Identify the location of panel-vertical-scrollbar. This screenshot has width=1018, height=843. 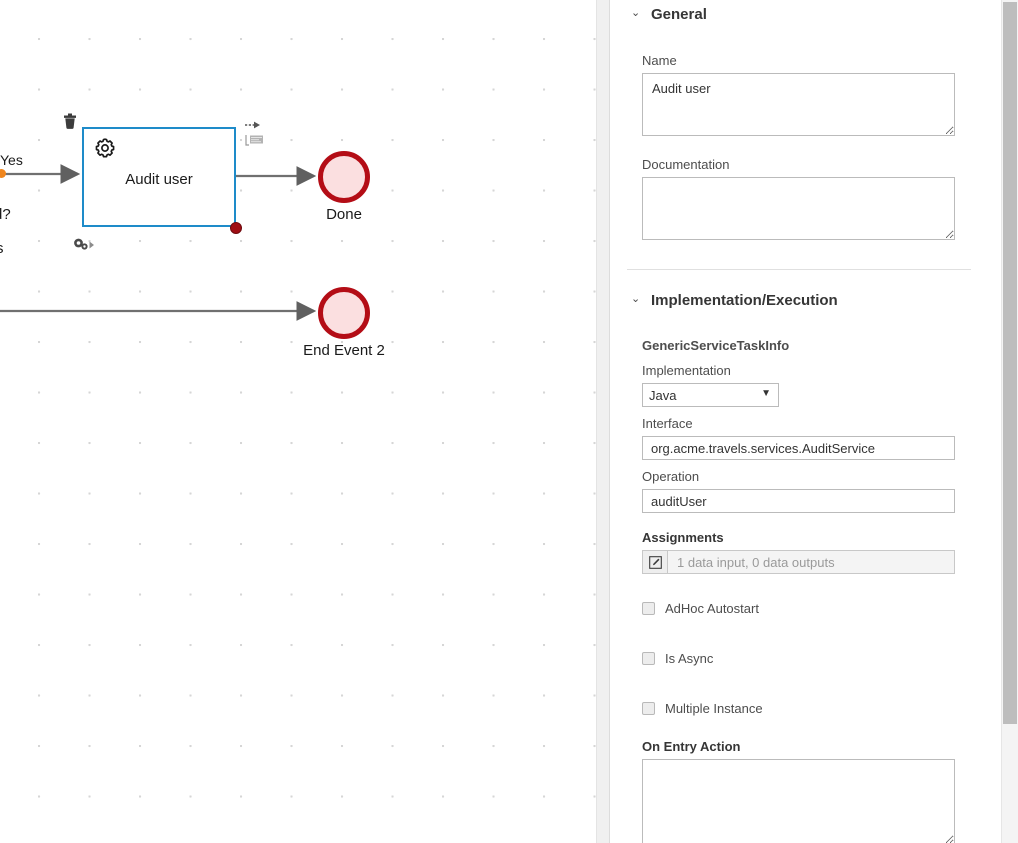
(1009, 421).